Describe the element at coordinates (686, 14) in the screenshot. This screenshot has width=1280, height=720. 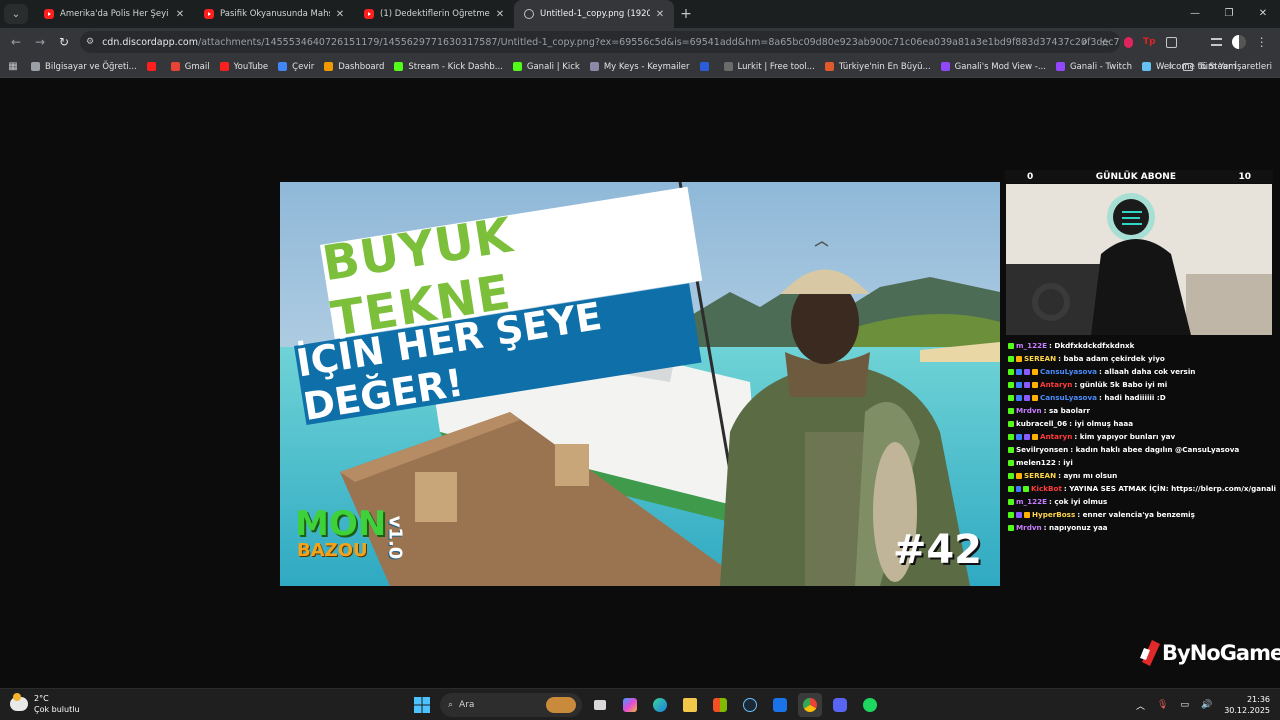
I see `new-tab-button: +` at that location.